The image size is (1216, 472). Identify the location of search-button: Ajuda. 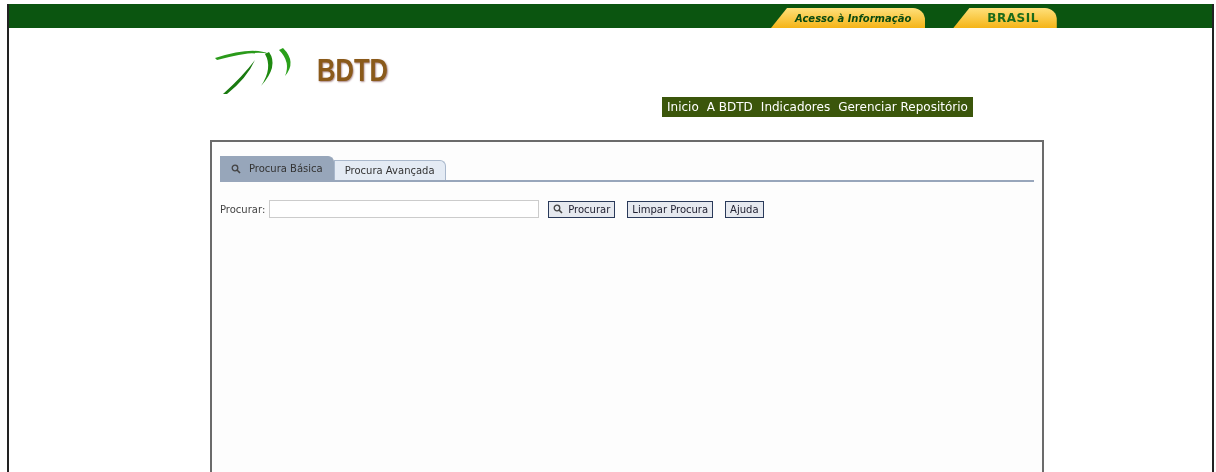
(744, 209).